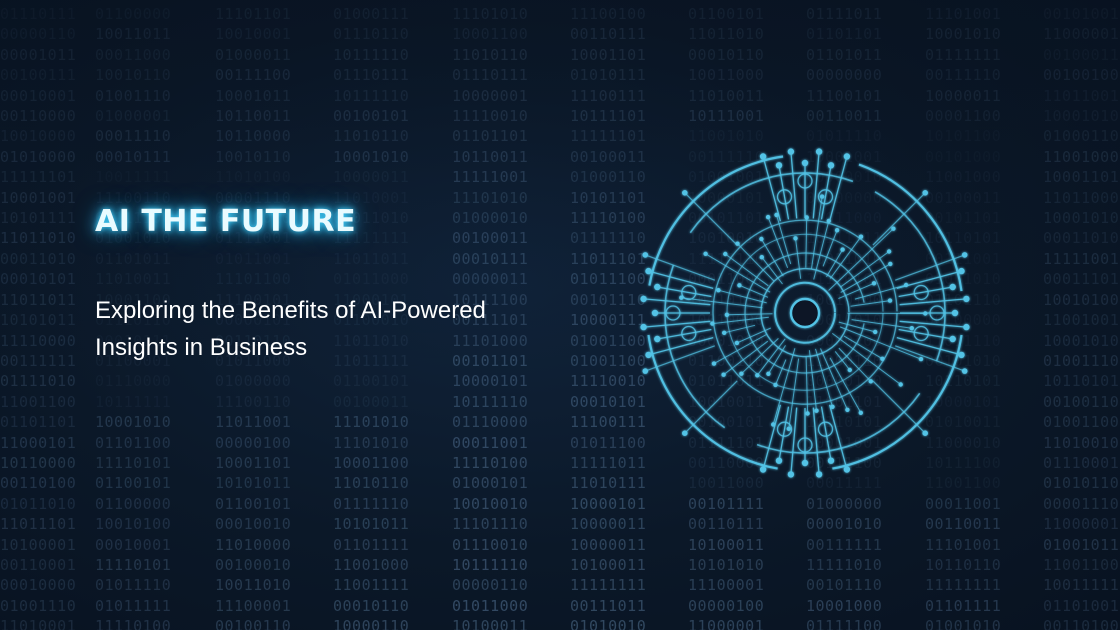 The image size is (1120, 630). Describe the element at coordinates (133, 442) in the screenshot. I see `binary-row: 01101100` at that location.